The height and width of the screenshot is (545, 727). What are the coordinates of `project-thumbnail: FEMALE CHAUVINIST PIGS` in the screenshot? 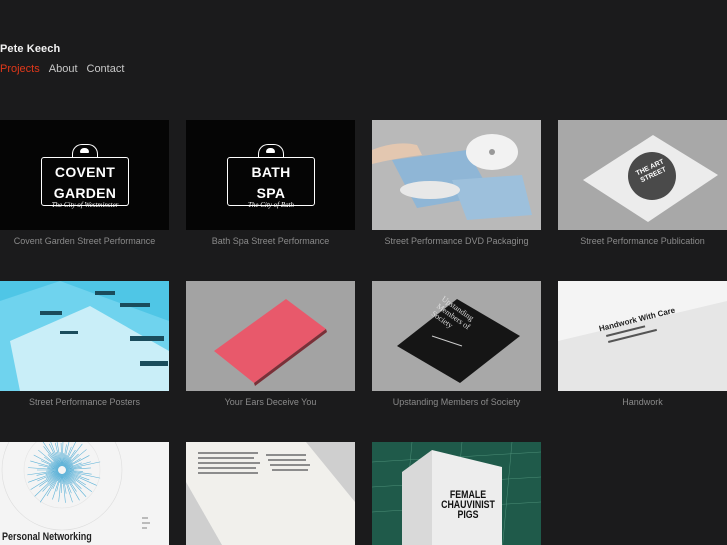 It's located at (456, 493).